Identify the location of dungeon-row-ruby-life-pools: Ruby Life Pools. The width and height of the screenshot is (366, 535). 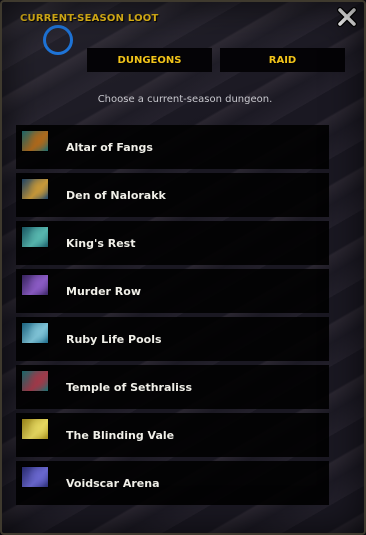
(172, 339).